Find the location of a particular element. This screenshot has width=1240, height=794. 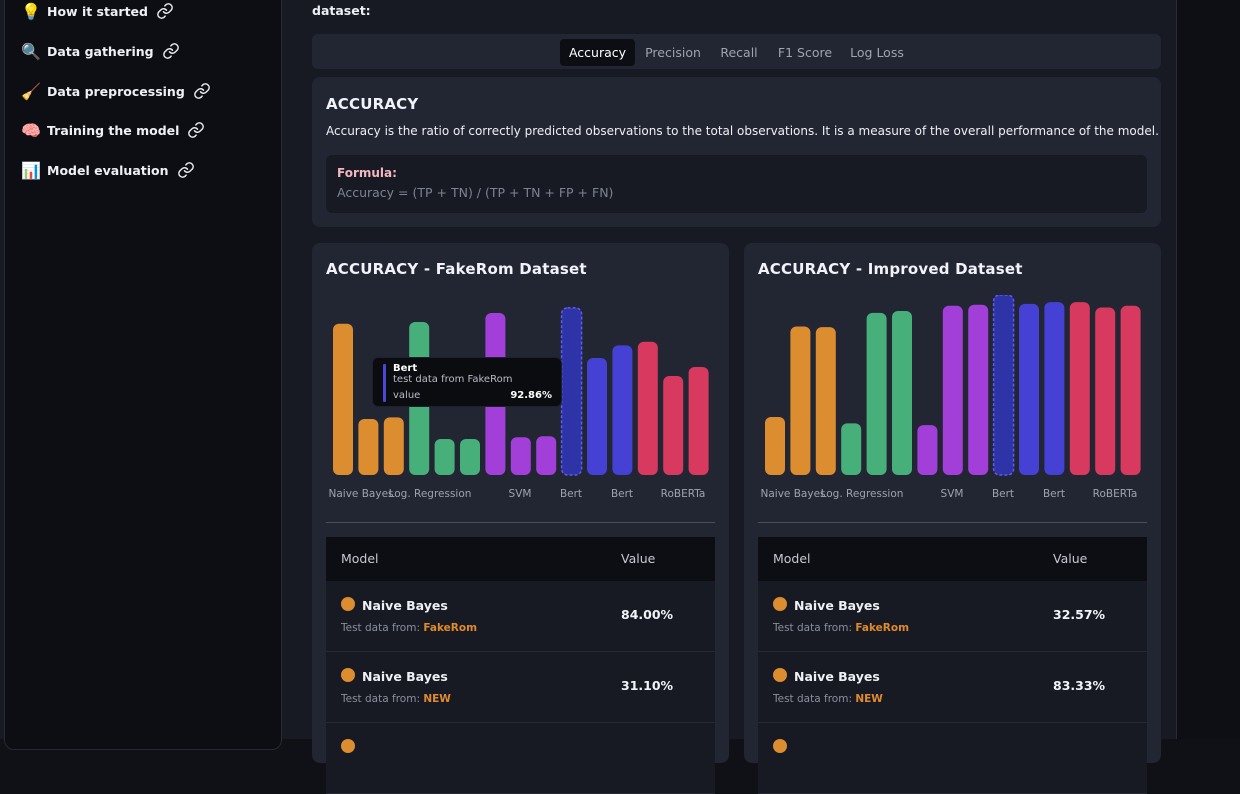

sidebar-item-label: Data preprocessing is located at coordinates (116, 91).